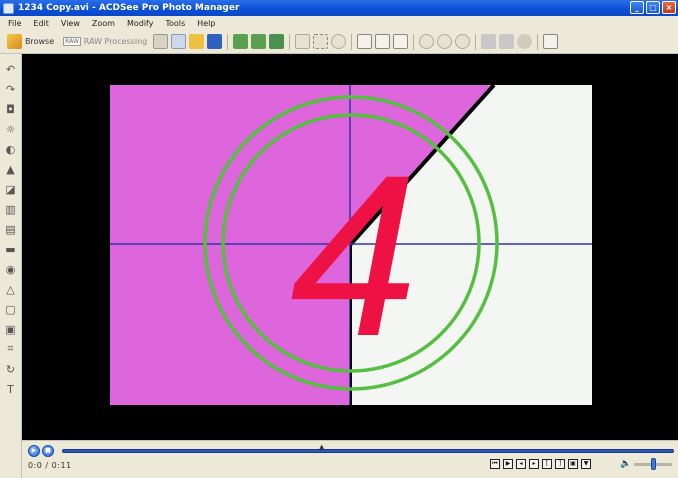 Image resolution: width=678 pixels, height=478 pixels. What do you see at coordinates (547, 464) in the screenshot?
I see `mark-in-icon: [` at bounding box center [547, 464].